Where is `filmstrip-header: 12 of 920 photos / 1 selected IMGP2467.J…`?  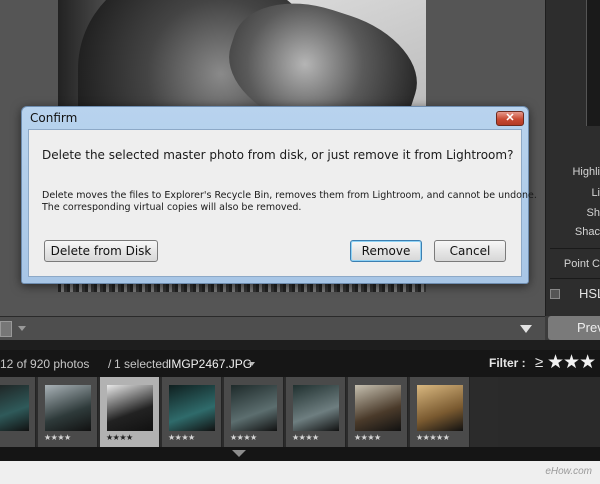 filmstrip-header: 12 of 920 photos / 1 selected IMGP2467.J… is located at coordinates (300, 363).